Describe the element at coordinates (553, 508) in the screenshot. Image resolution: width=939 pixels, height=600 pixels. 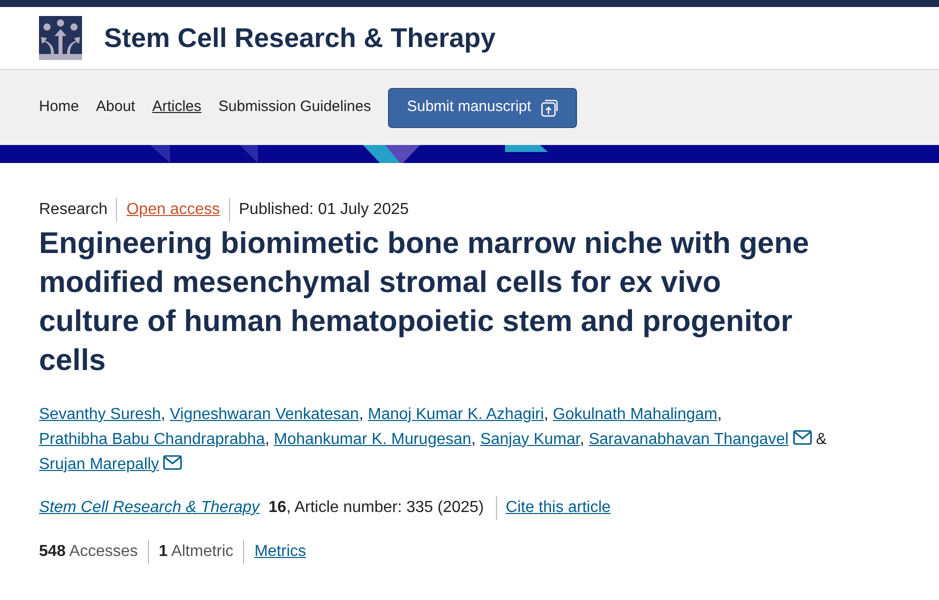
I see `cite-link: Cite this article` at that location.